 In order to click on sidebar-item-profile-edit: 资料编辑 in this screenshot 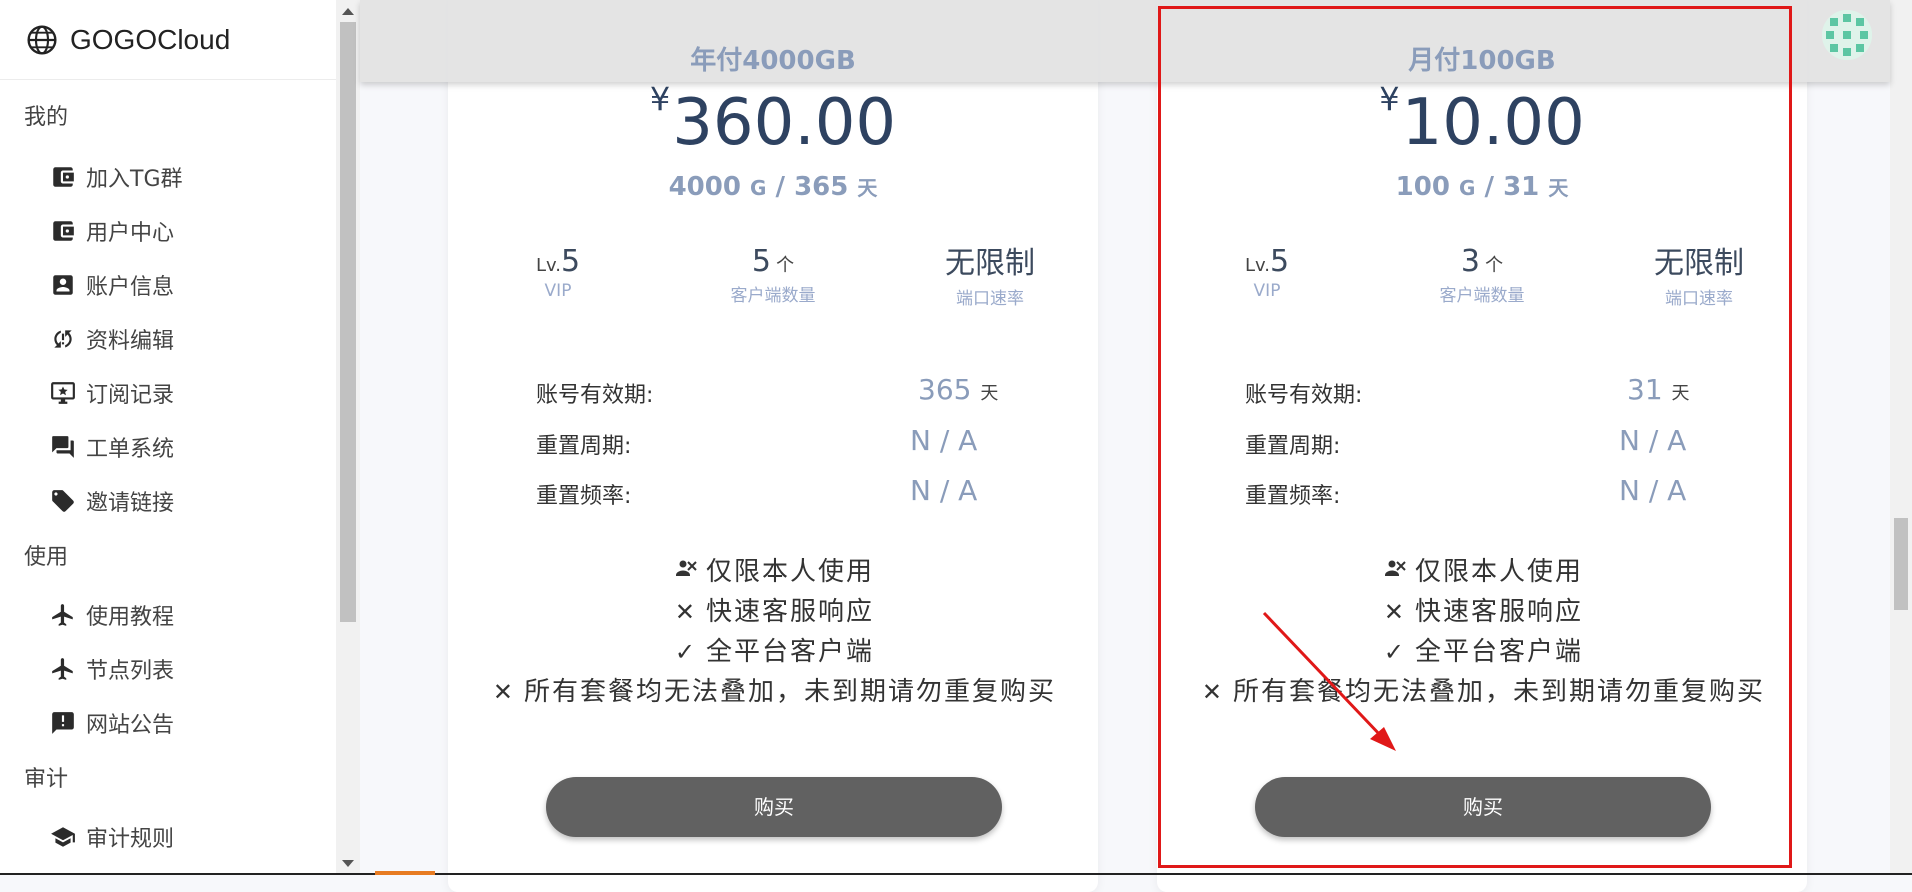, I will do `click(168, 339)`.